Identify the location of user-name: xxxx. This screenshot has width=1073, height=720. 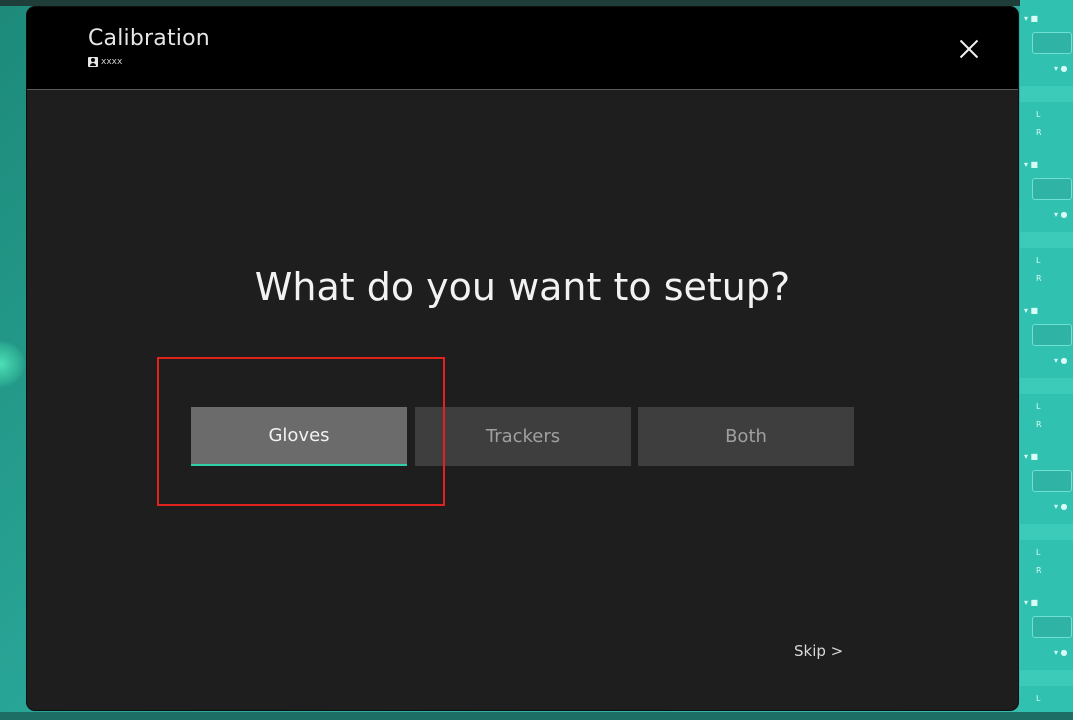
(112, 62).